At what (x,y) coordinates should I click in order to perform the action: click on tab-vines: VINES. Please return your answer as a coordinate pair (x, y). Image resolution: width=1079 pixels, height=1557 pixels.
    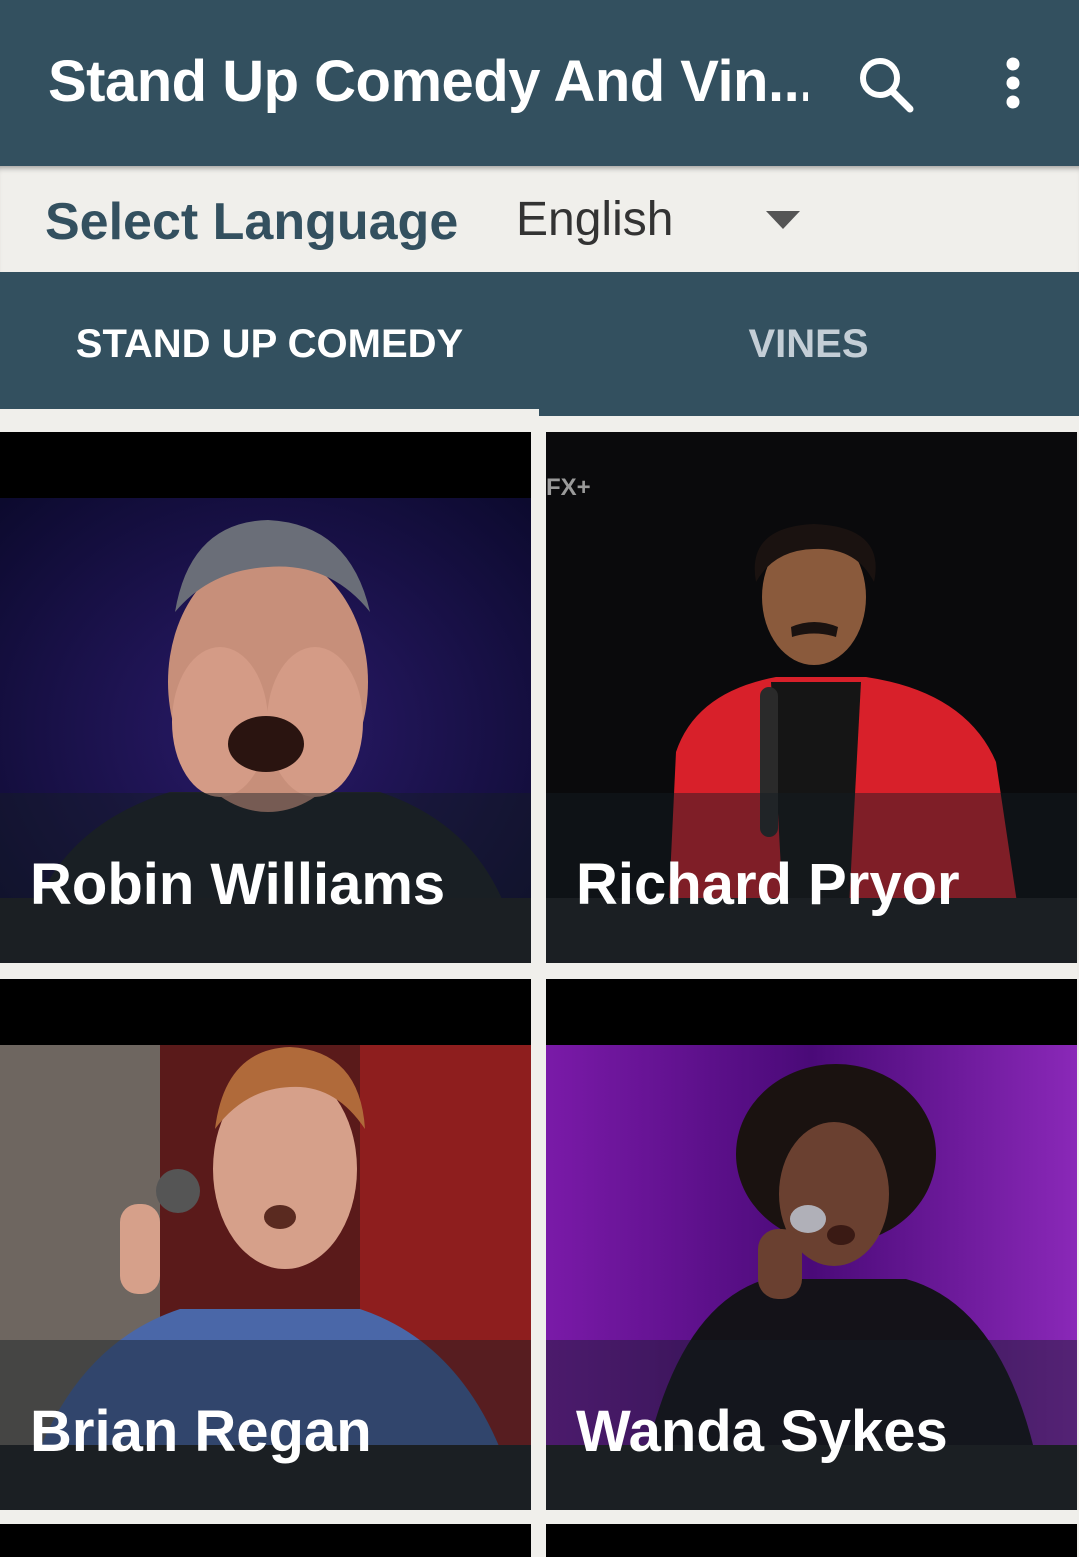
    Looking at the image, I should click on (808, 344).